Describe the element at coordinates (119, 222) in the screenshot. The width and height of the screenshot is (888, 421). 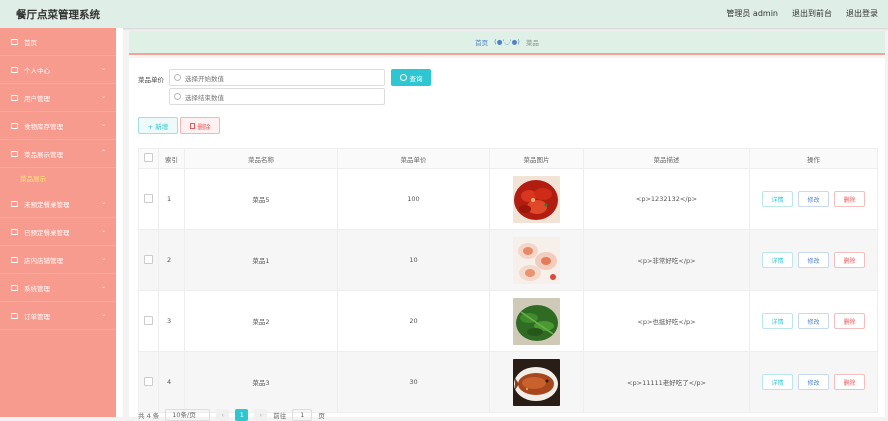
I see `sidebar-gutter` at that location.